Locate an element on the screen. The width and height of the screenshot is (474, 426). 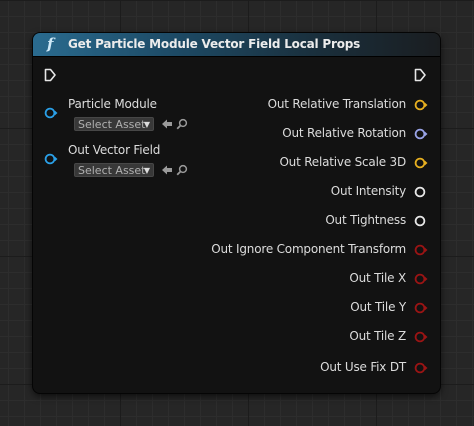
particle-module-label: Particle Module is located at coordinates (112, 104).